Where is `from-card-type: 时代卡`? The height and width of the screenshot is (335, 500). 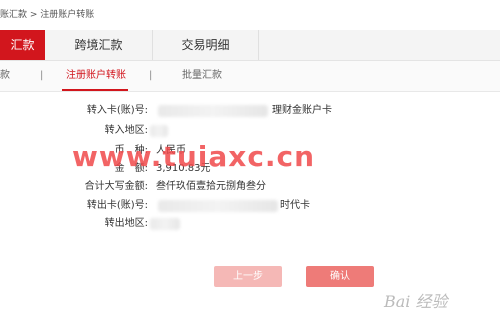 from-card-type: 时代卡 is located at coordinates (295, 205).